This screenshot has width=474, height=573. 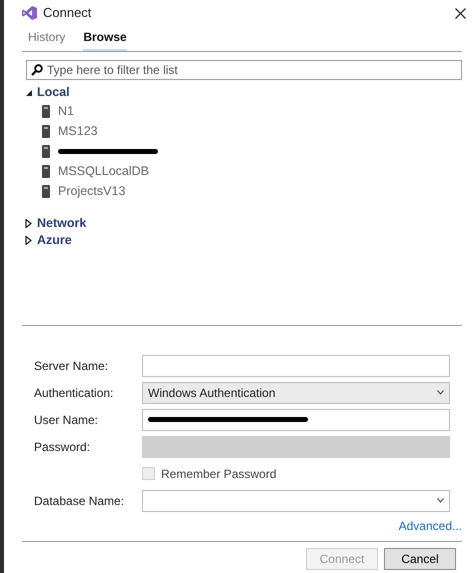 What do you see at coordinates (74, 393) in the screenshot?
I see `field-label: Authentication:` at bounding box center [74, 393].